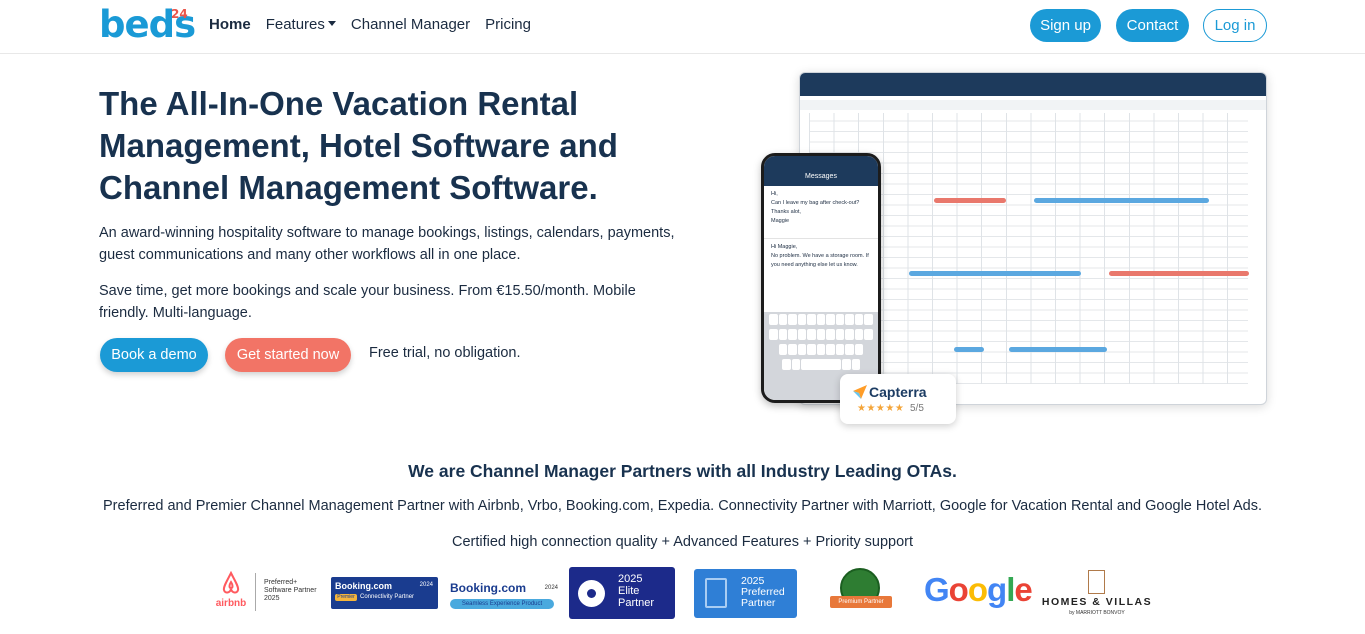  What do you see at coordinates (331, 23) in the screenshot?
I see `chevron-down-icon` at bounding box center [331, 23].